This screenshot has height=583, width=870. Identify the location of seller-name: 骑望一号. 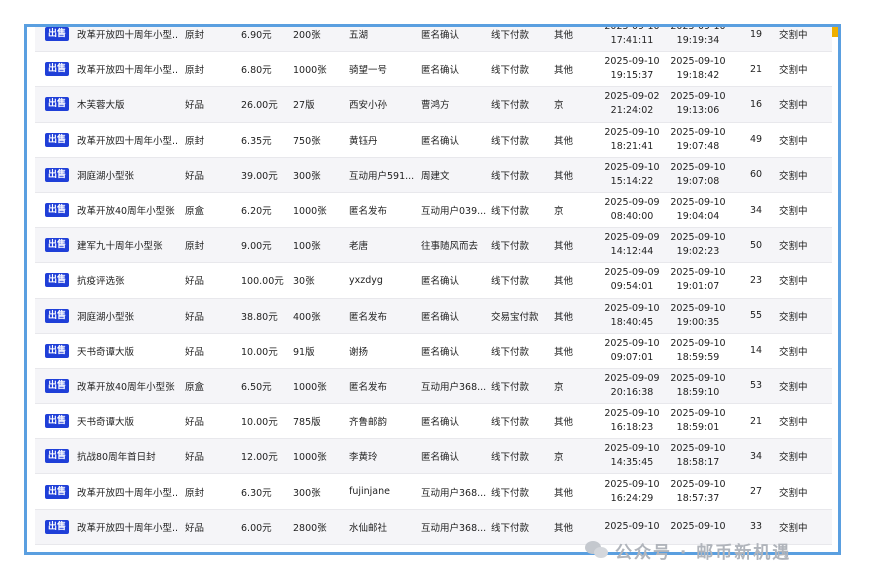
(383, 69).